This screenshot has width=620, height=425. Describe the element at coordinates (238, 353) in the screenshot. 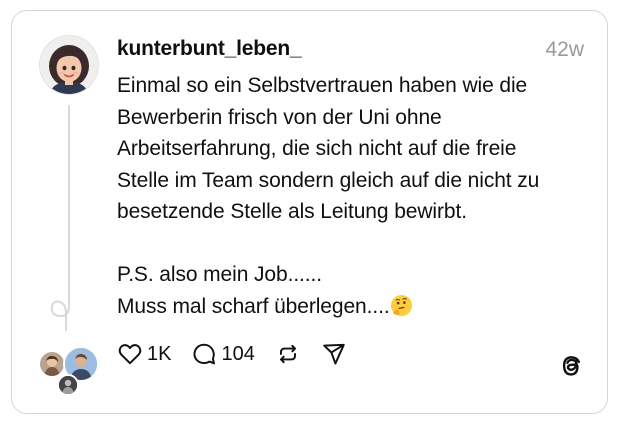

I see `reply-count: 104` at that location.